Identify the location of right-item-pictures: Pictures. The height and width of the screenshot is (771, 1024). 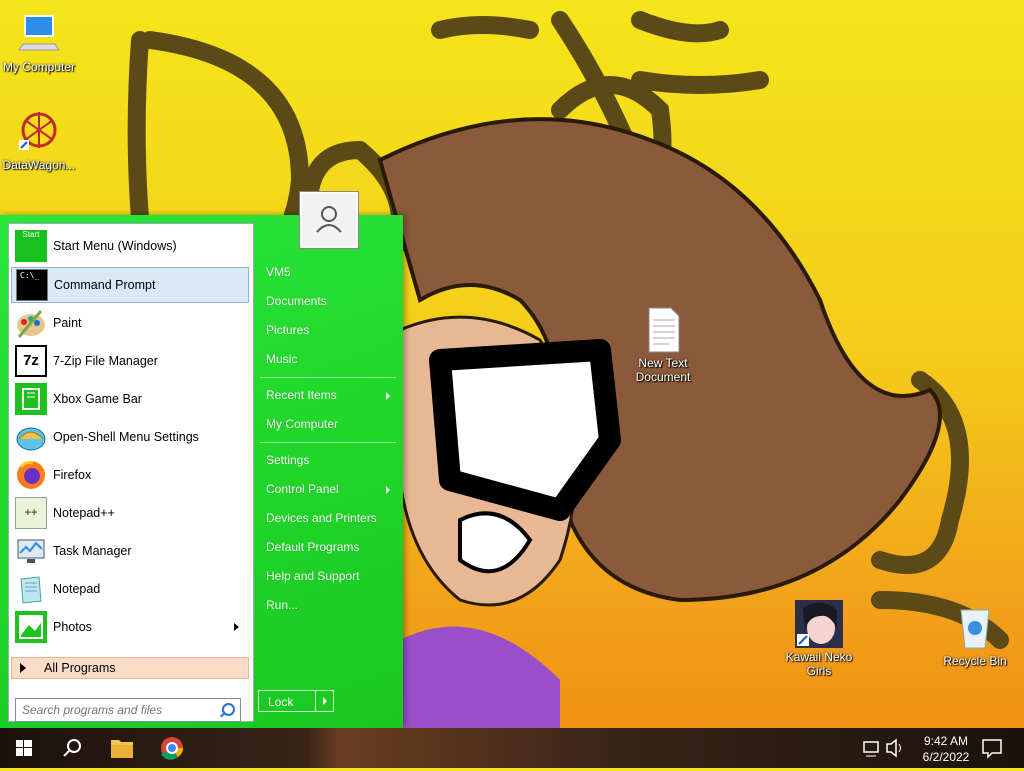
(287, 330).